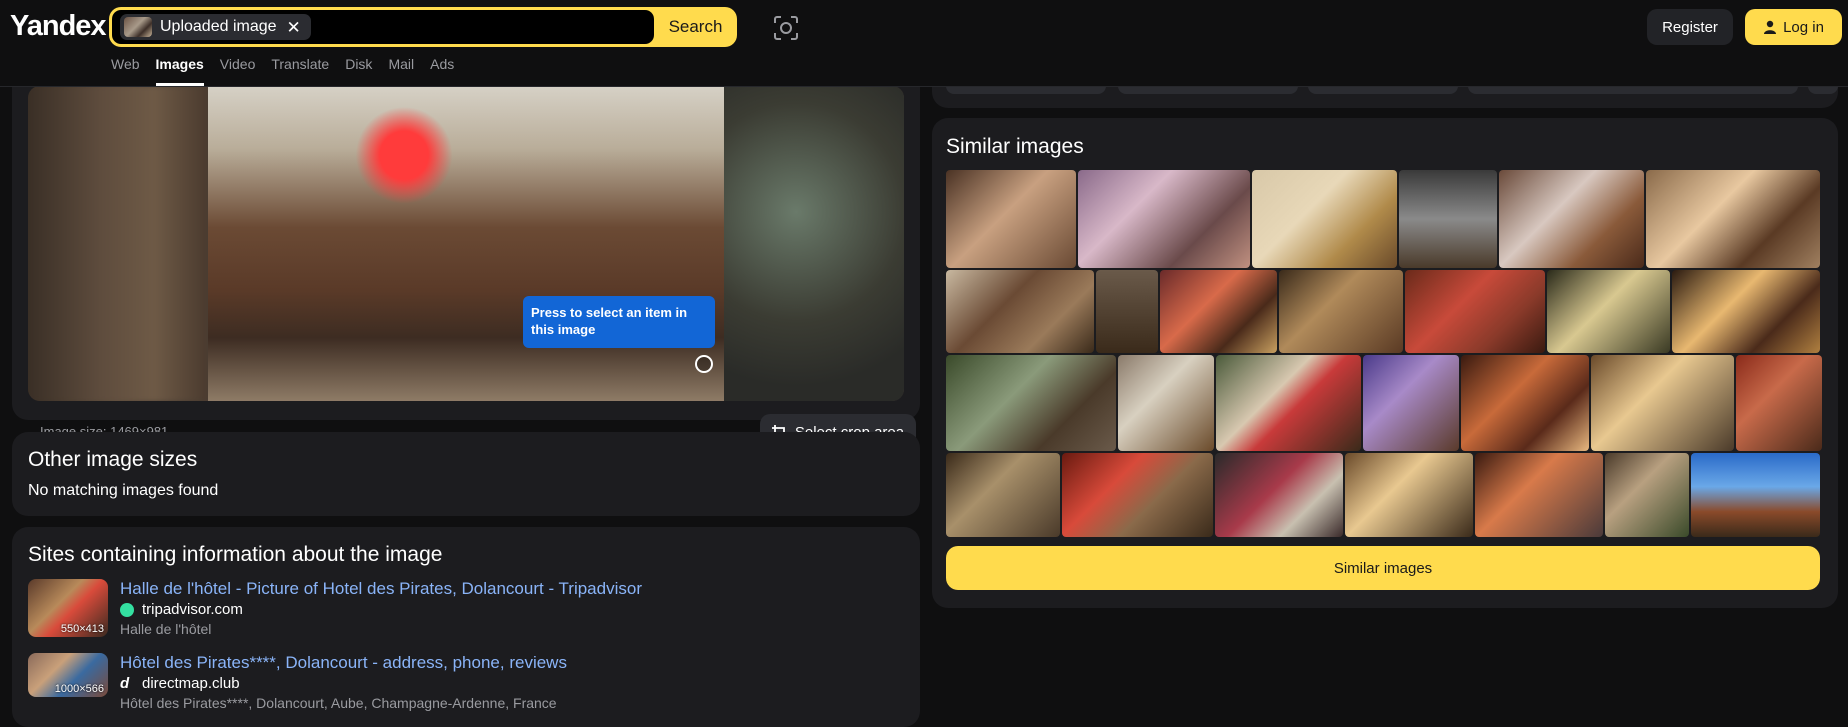 The image size is (1848, 727). I want to click on blurred-background-left, so click(118, 243).